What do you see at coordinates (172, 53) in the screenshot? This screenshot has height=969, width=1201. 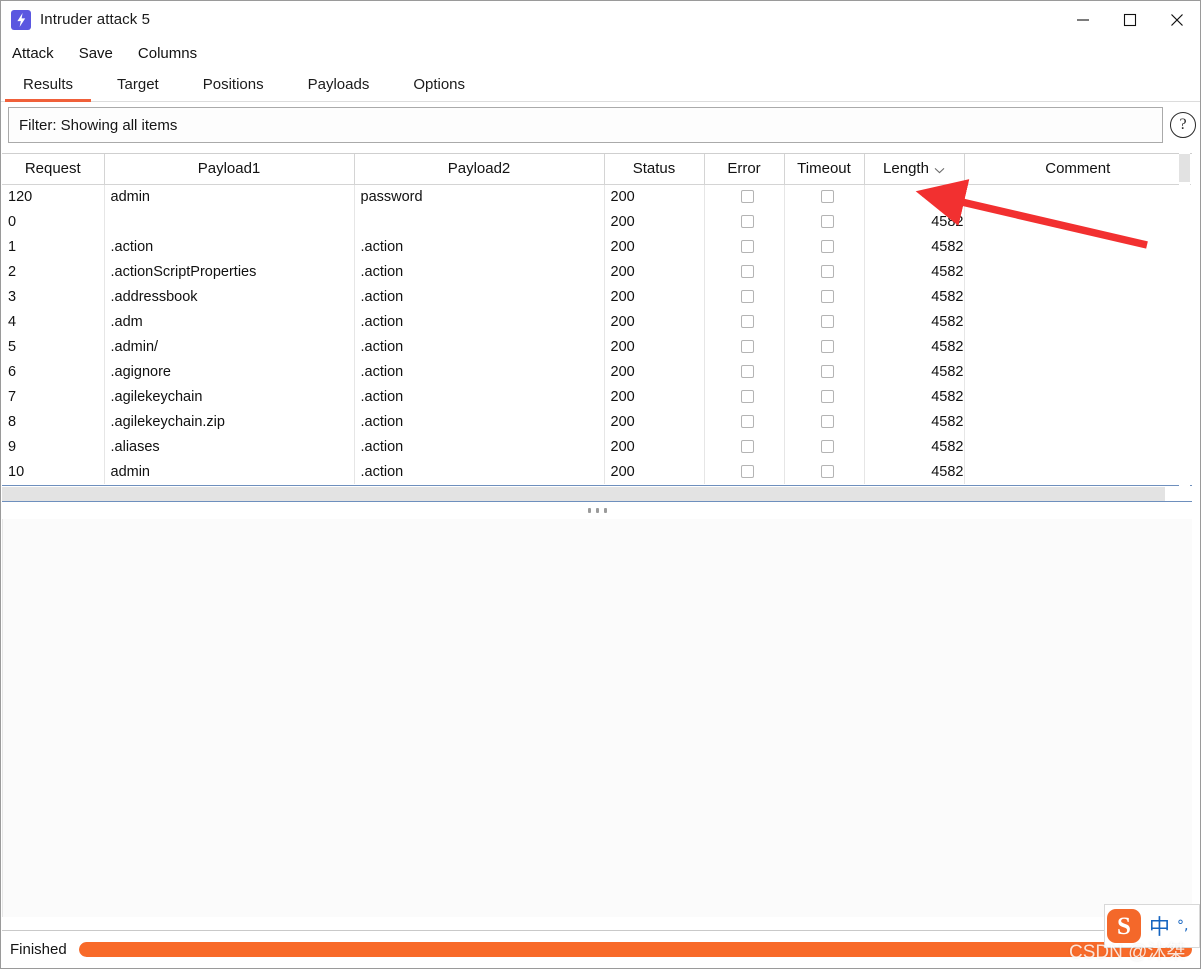 I see `menu-item-columns: Columns` at bounding box center [172, 53].